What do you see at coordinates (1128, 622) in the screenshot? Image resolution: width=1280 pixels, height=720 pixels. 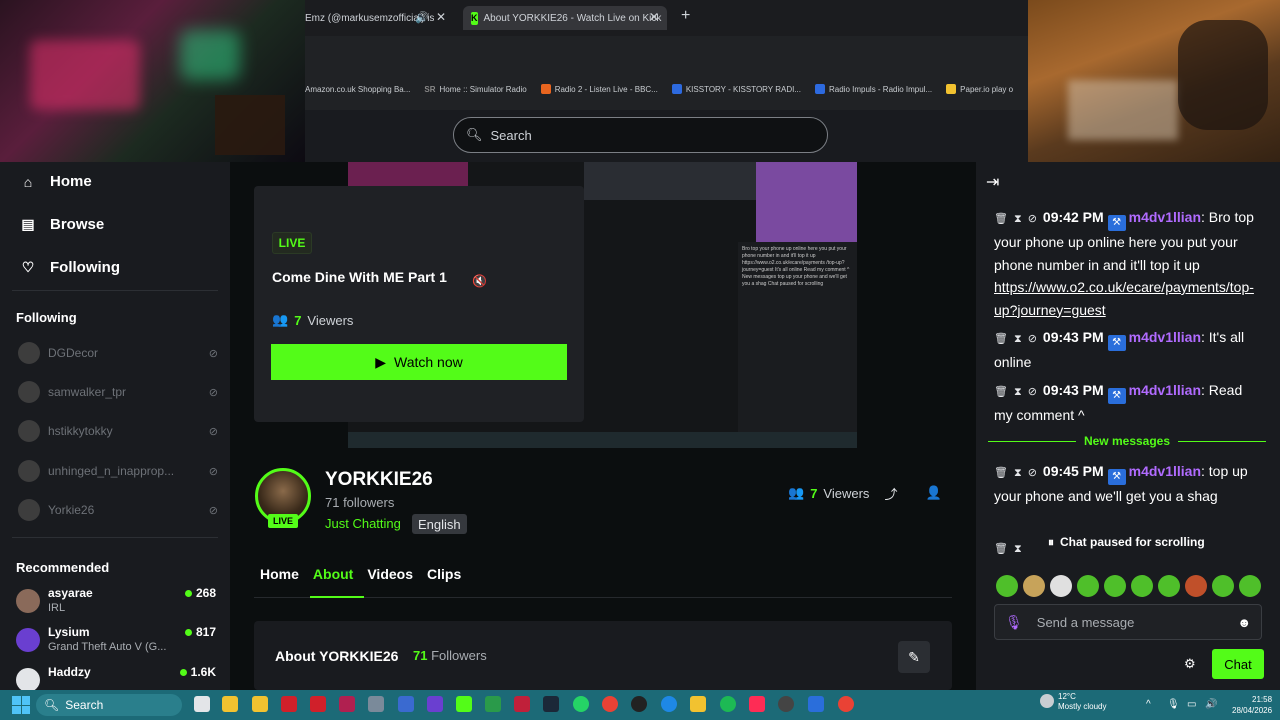 I see `chat-input: 🎙 Send a message ☻` at bounding box center [1128, 622].